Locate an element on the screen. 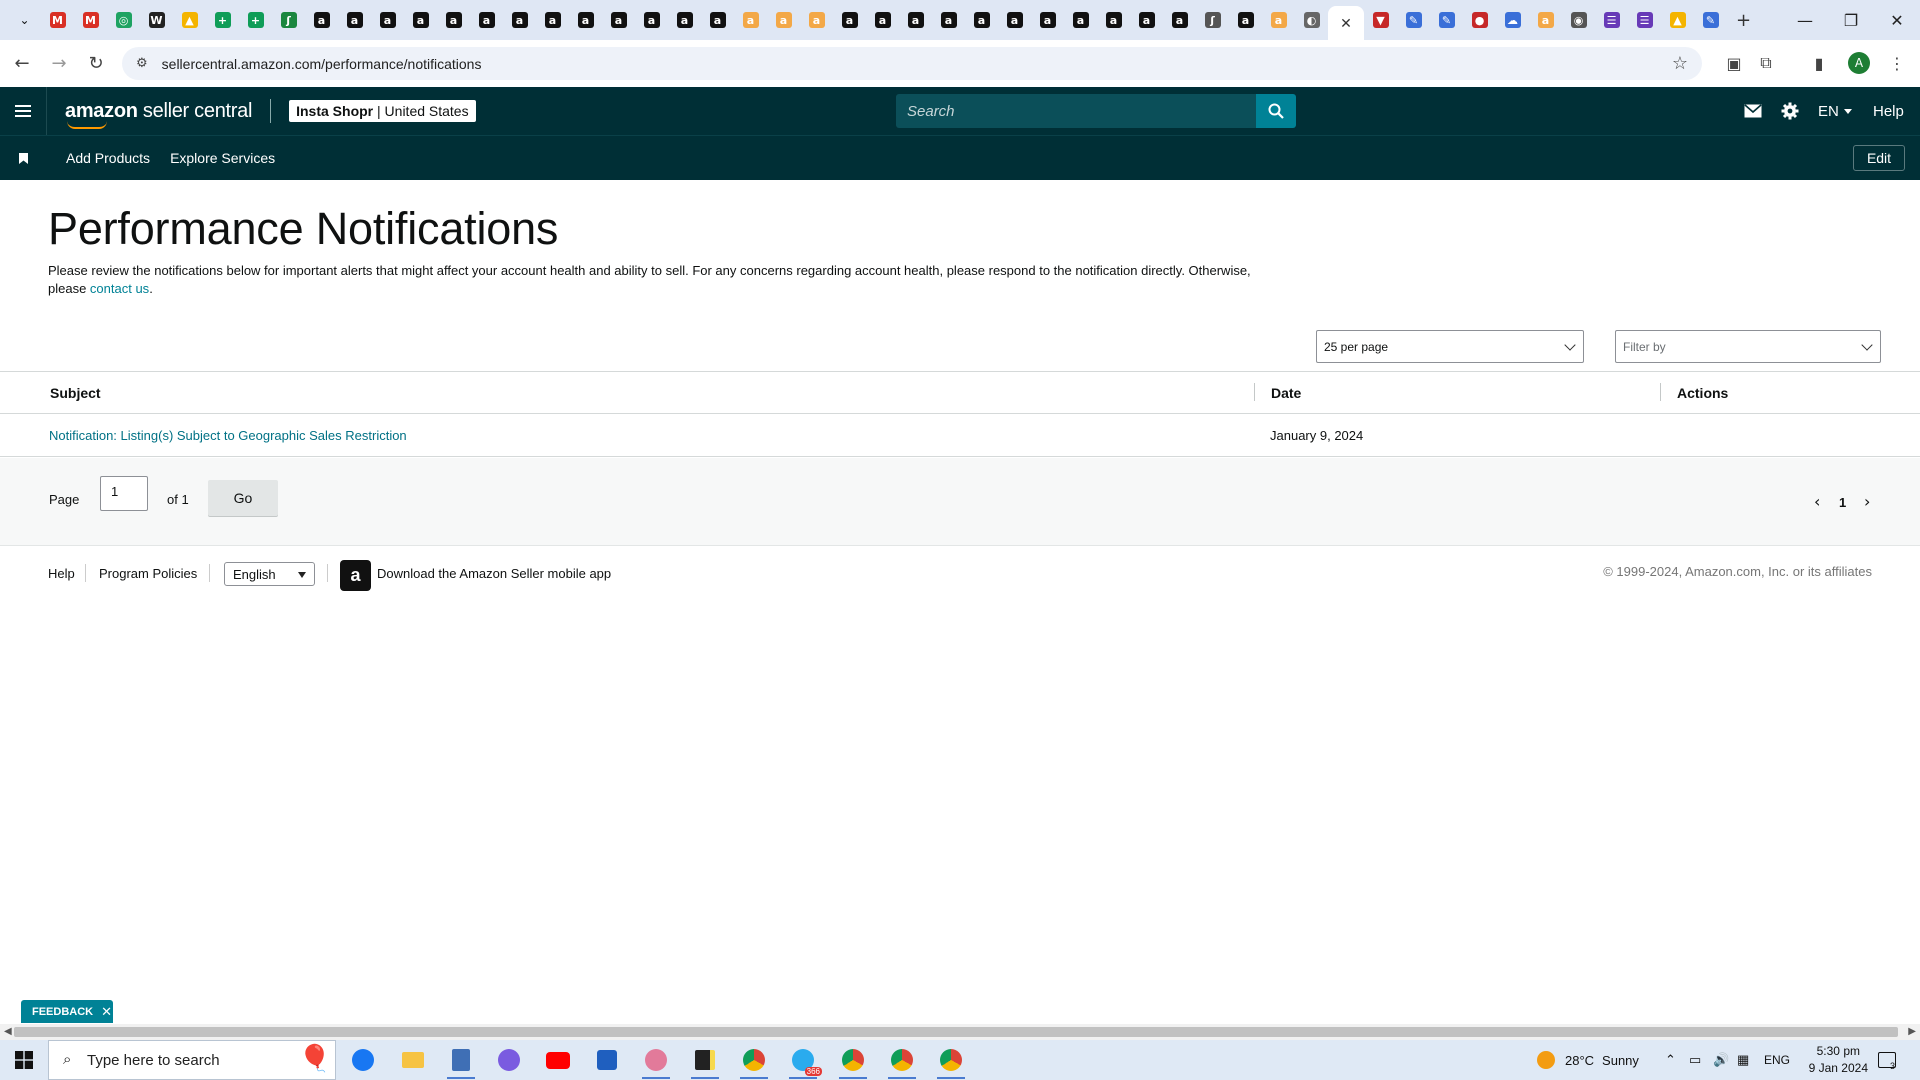  tab-wix-icon: W is located at coordinates (156, 20).